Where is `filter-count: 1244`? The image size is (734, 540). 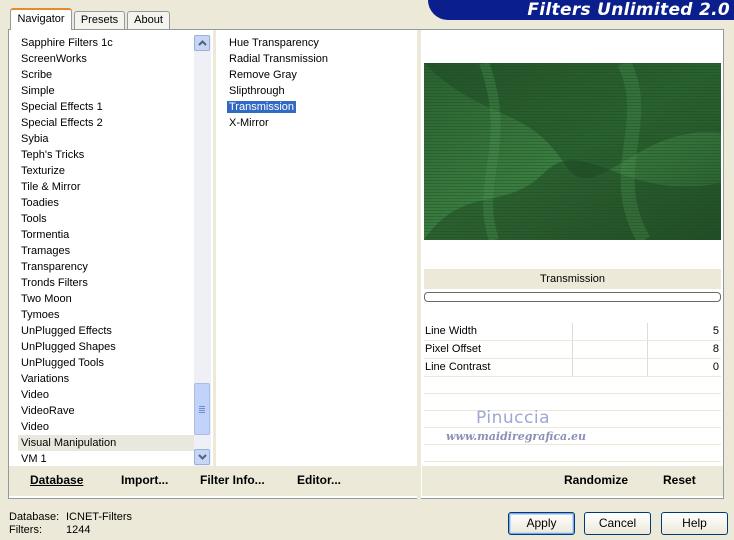
filter-count: 1244 is located at coordinates (78, 530).